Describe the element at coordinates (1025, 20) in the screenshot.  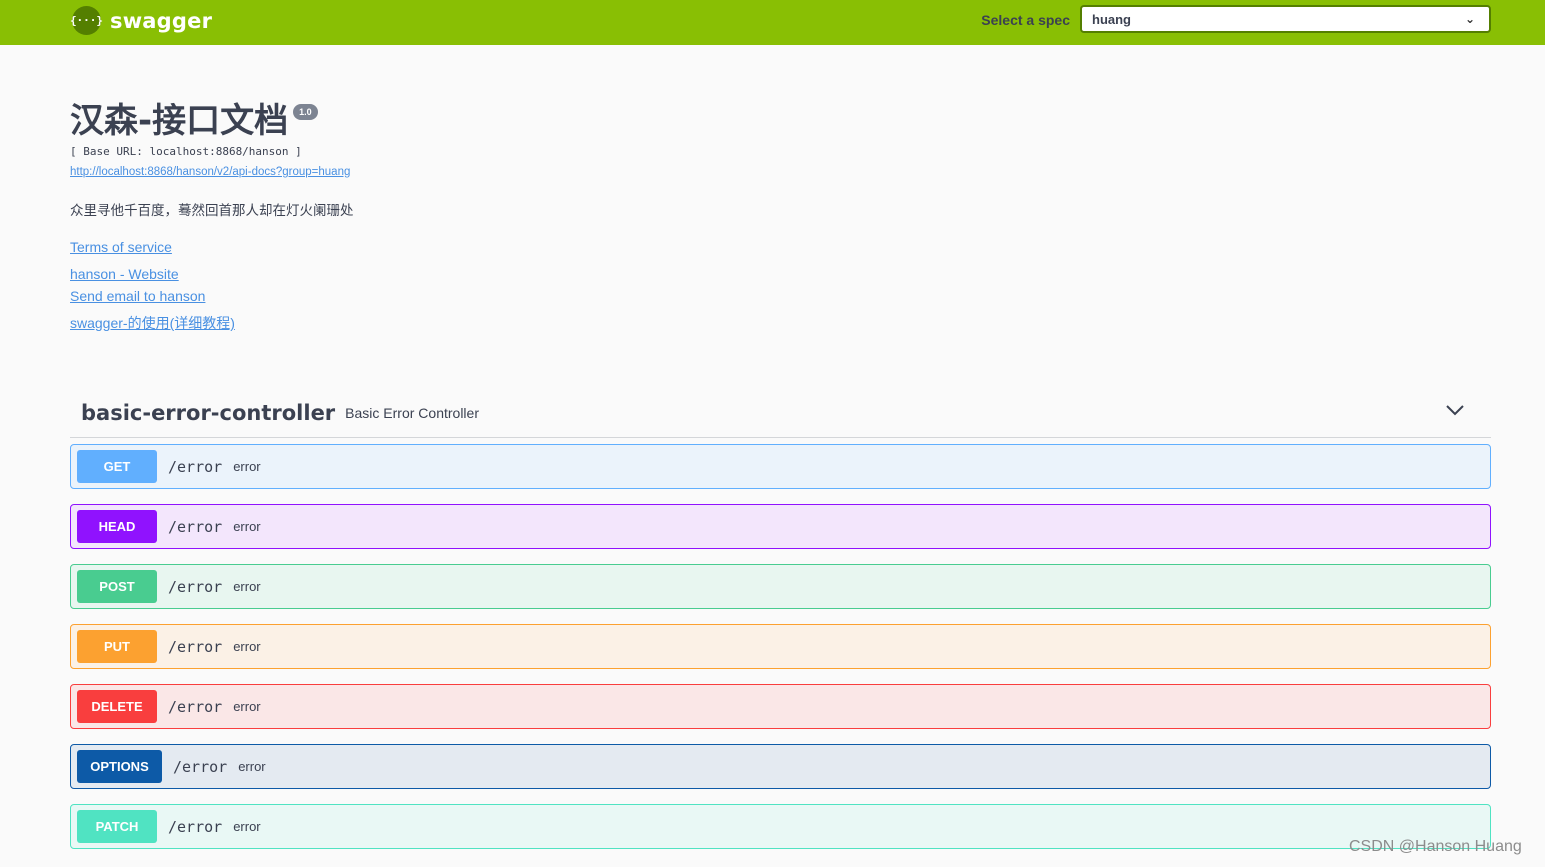
I see `select-spec-label: Select a spec` at that location.